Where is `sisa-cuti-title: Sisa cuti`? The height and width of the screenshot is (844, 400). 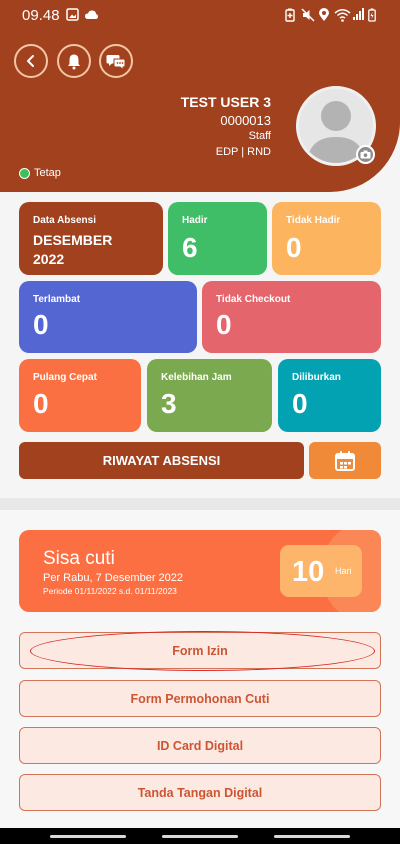
sisa-cuti-title: Sisa cuti is located at coordinates (79, 558).